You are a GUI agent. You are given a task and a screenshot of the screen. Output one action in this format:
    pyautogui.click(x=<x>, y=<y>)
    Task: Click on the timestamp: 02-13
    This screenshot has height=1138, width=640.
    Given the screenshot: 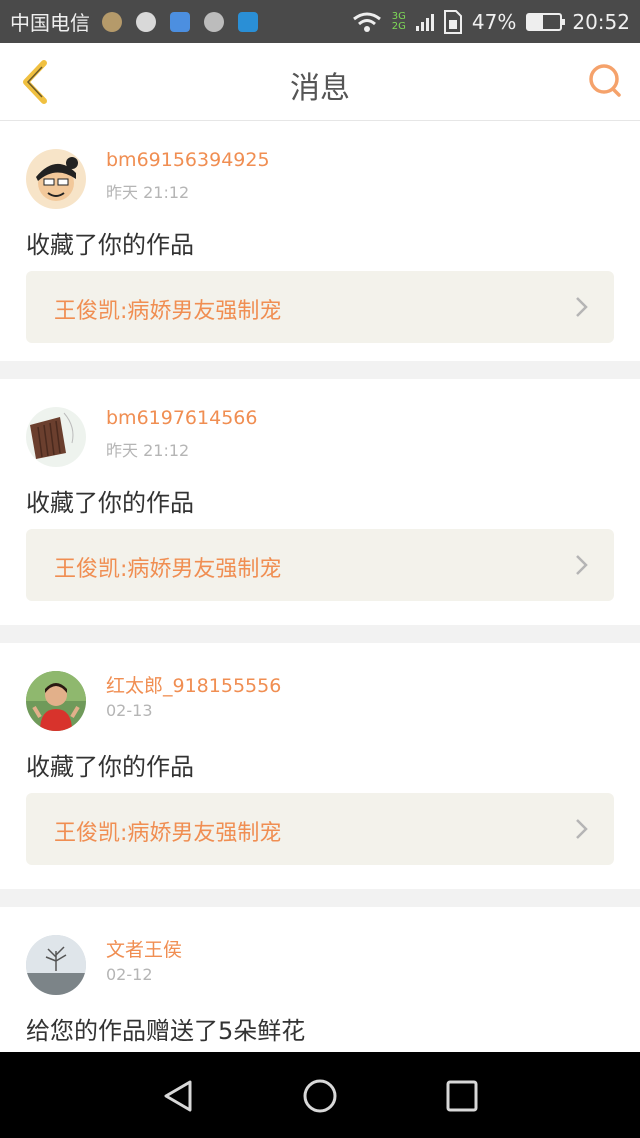 What is the action you would take?
    pyautogui.click(x=129, y=710)
    